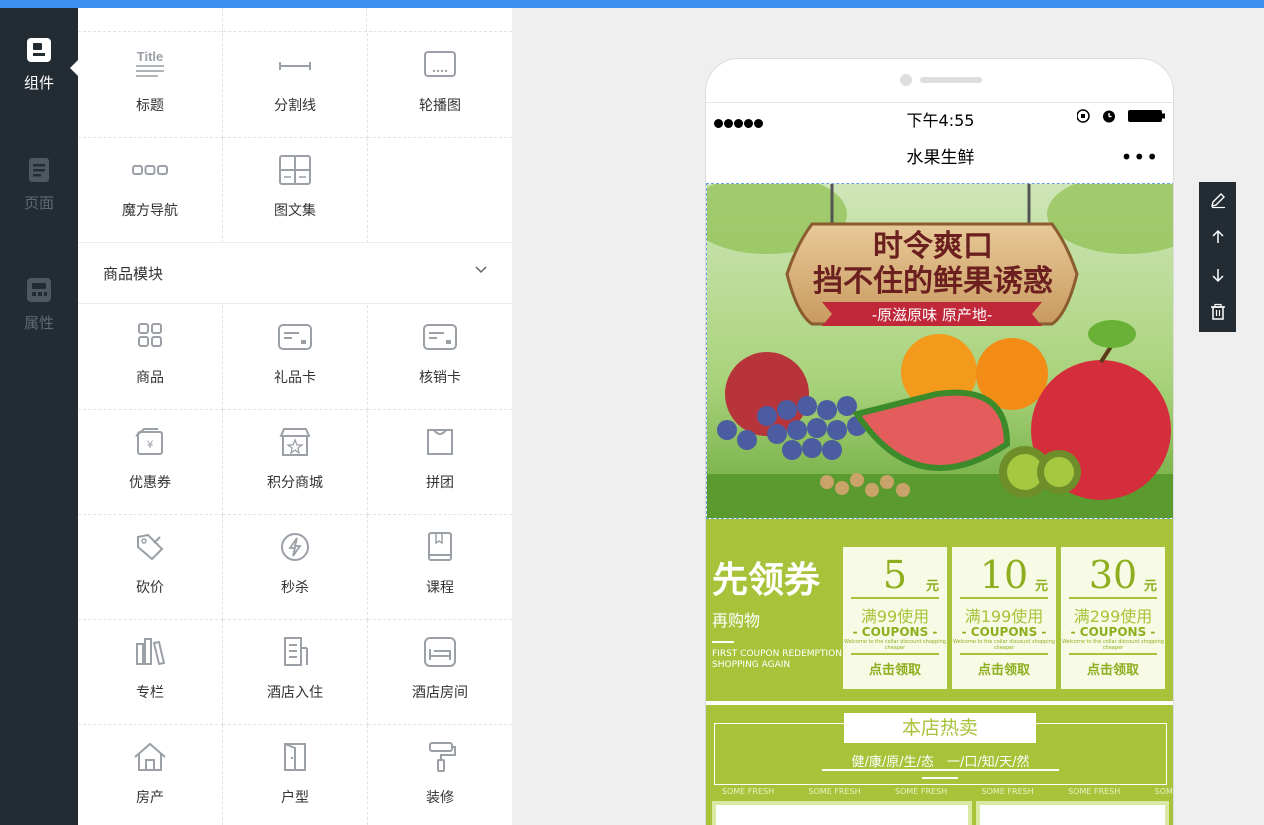  I want to click on coupon-intro-rule, so click(723, 642).